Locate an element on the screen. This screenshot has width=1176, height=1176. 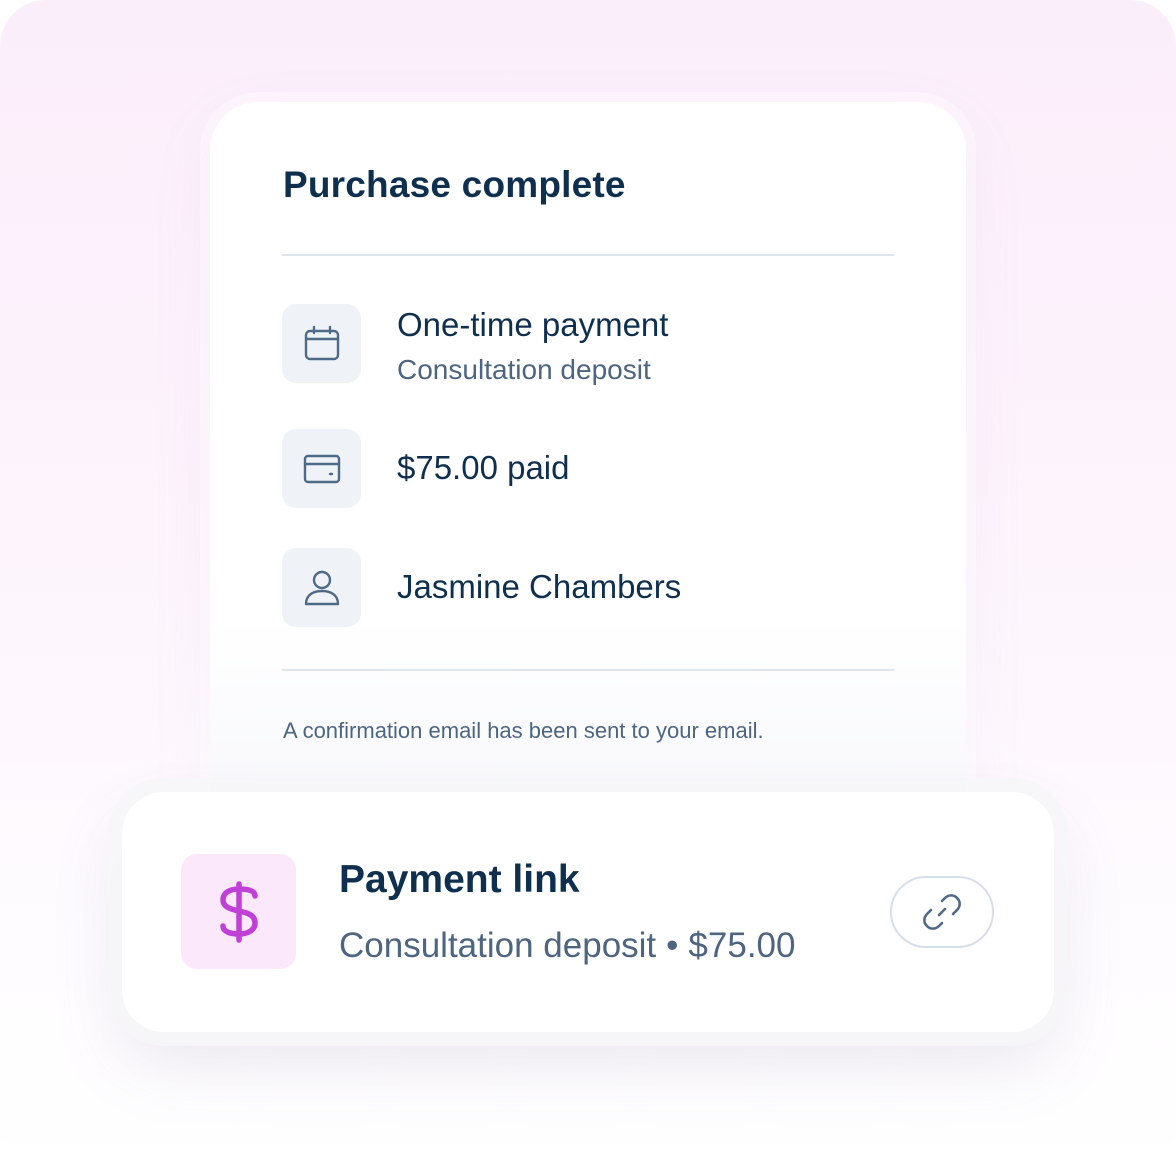
payment-link-title: Payment link is located at coordinates (459, 879).